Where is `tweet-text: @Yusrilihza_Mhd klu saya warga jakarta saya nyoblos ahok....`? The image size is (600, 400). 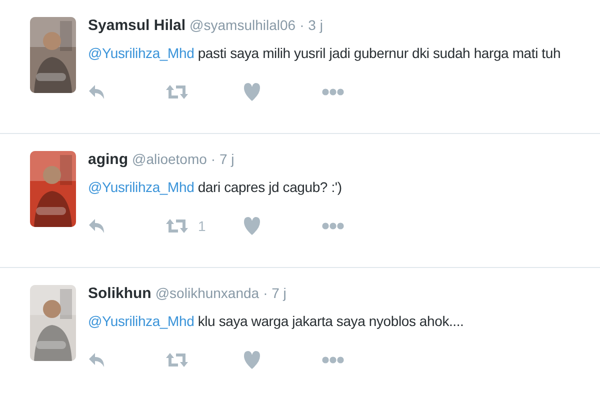 tweet-text: @Yusrilihza_Mhd klu saya warga jakarta saya nyoblos ahok.... is located at coordinates (276, 321).